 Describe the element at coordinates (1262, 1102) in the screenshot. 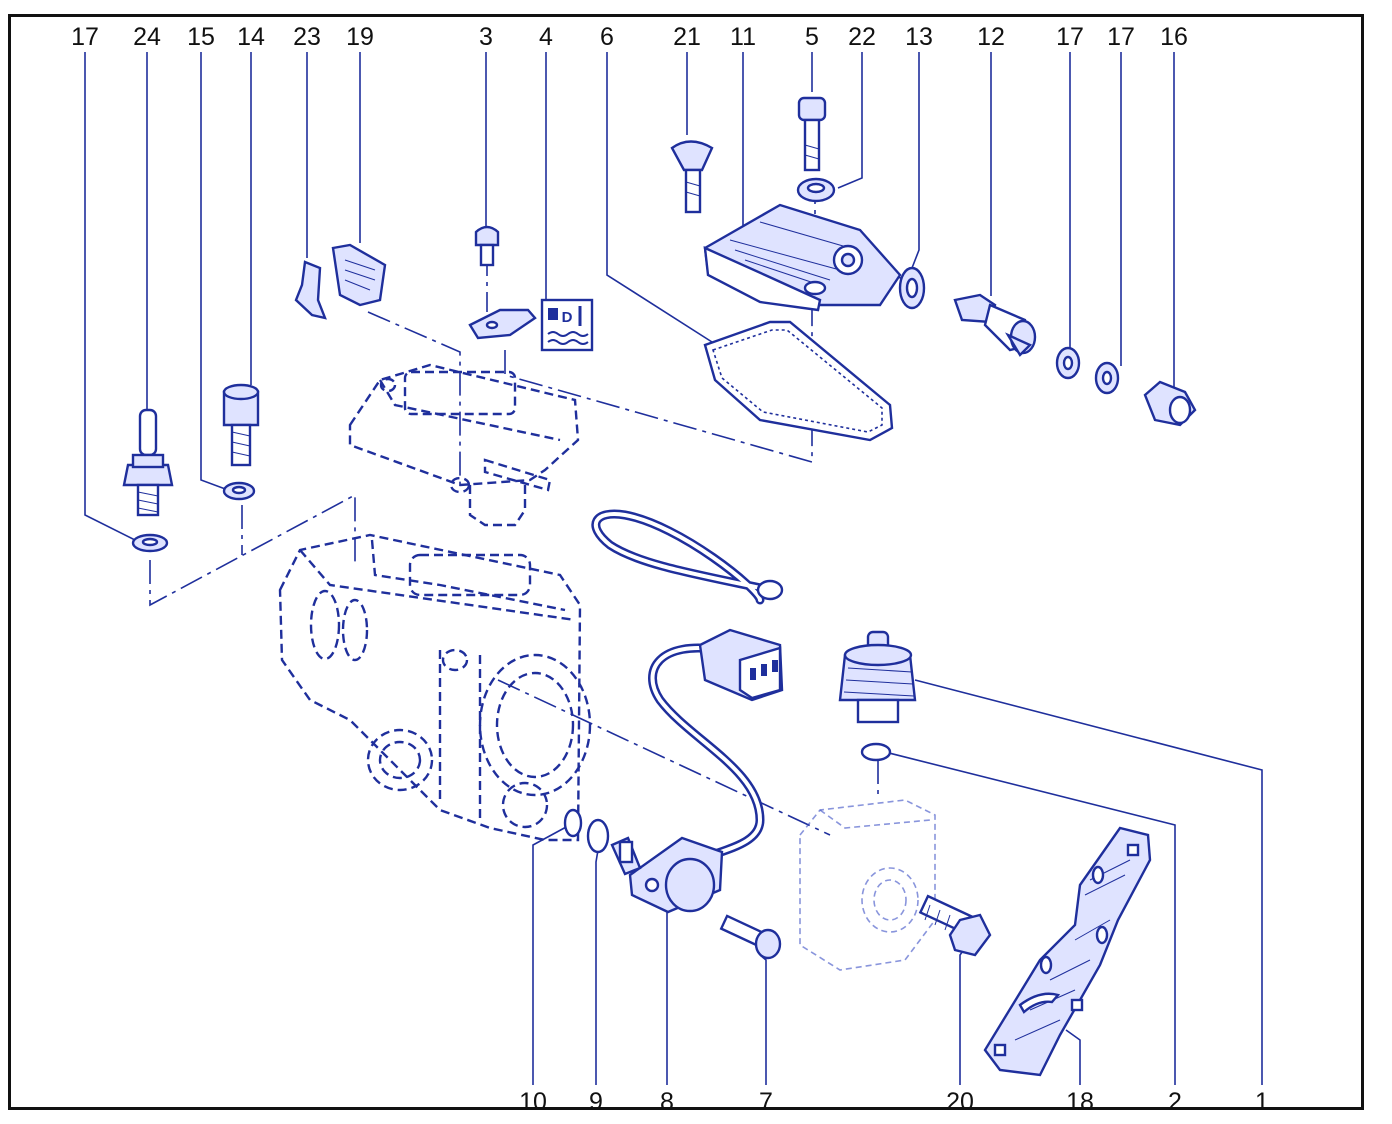

I see `callout-1: 1` at that location.